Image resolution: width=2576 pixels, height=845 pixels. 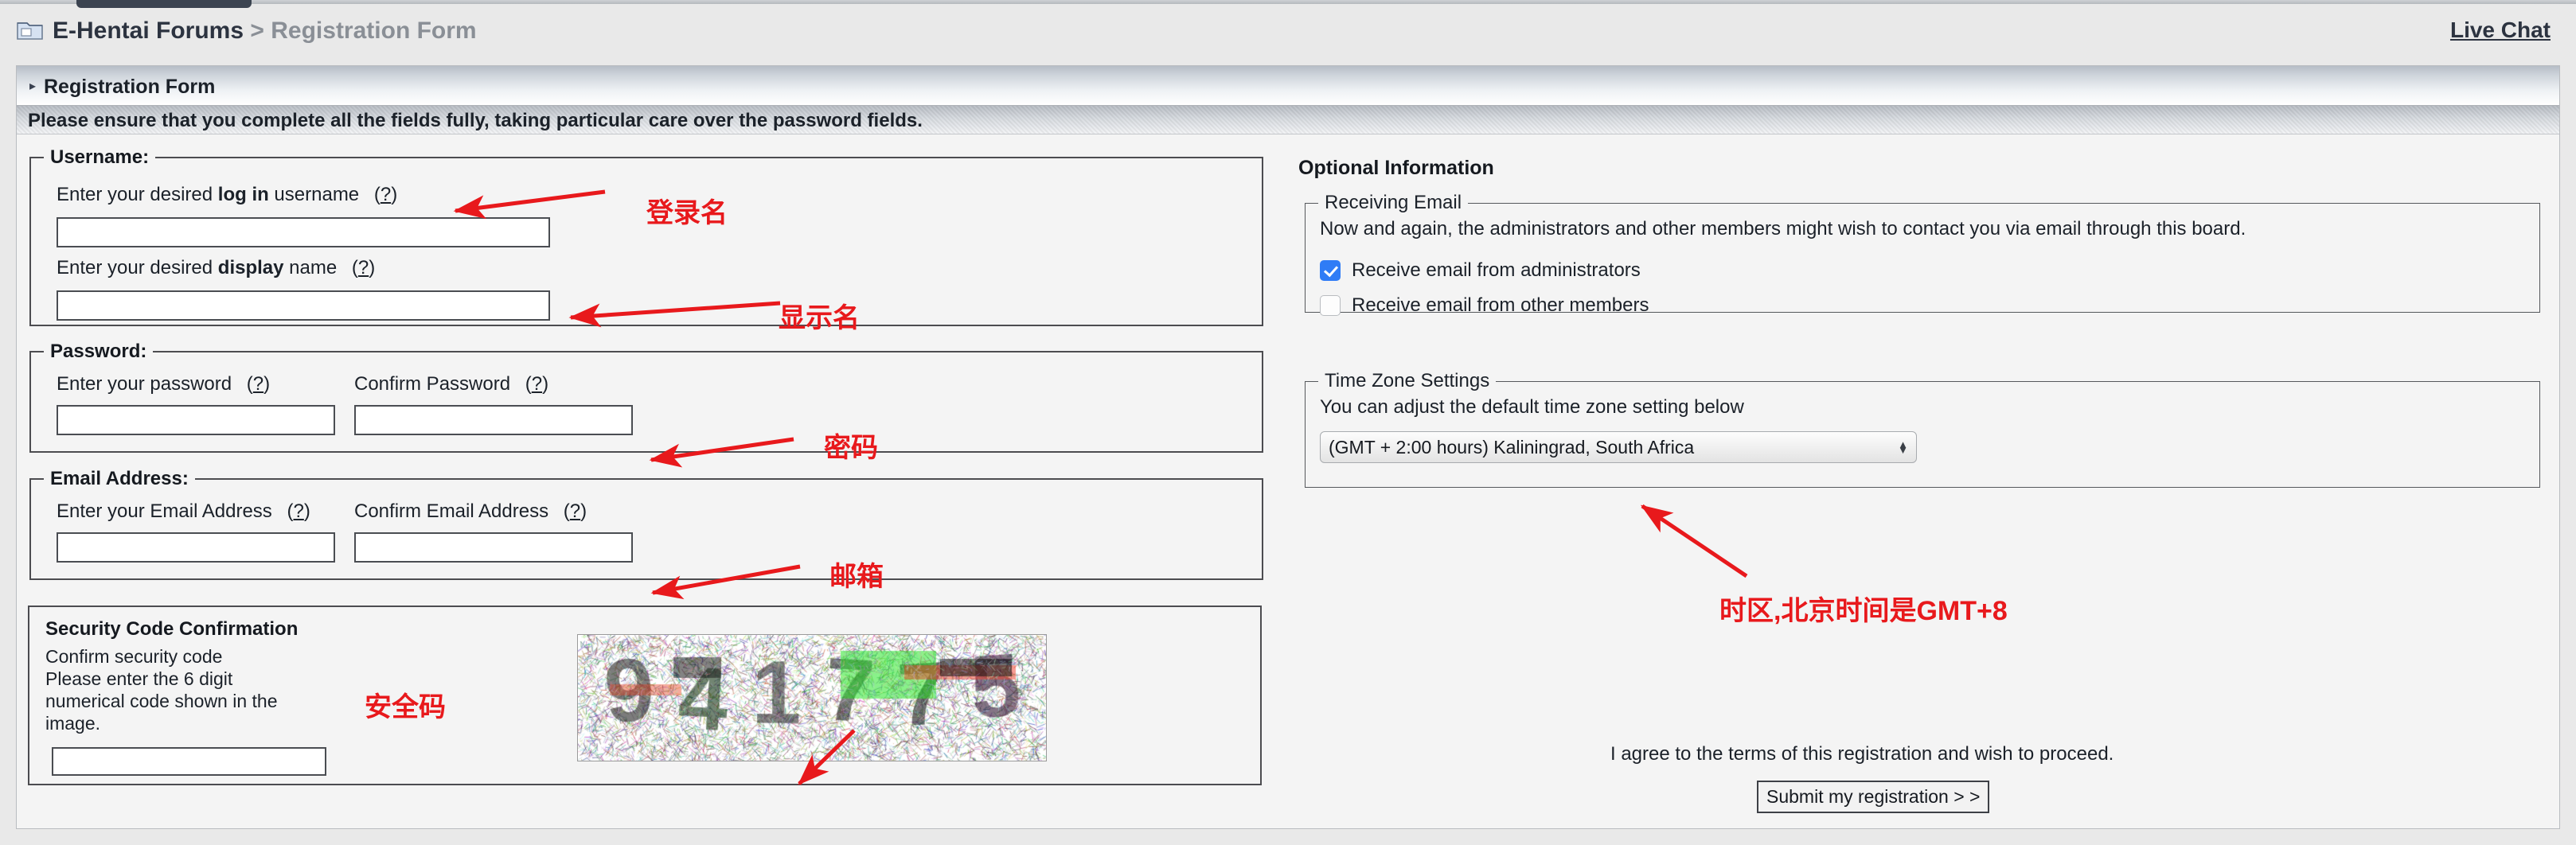 What do you see at coordinates (314, 194) in the screenshot?
I see `login-label-post: username` at bounding box center [314, 194].